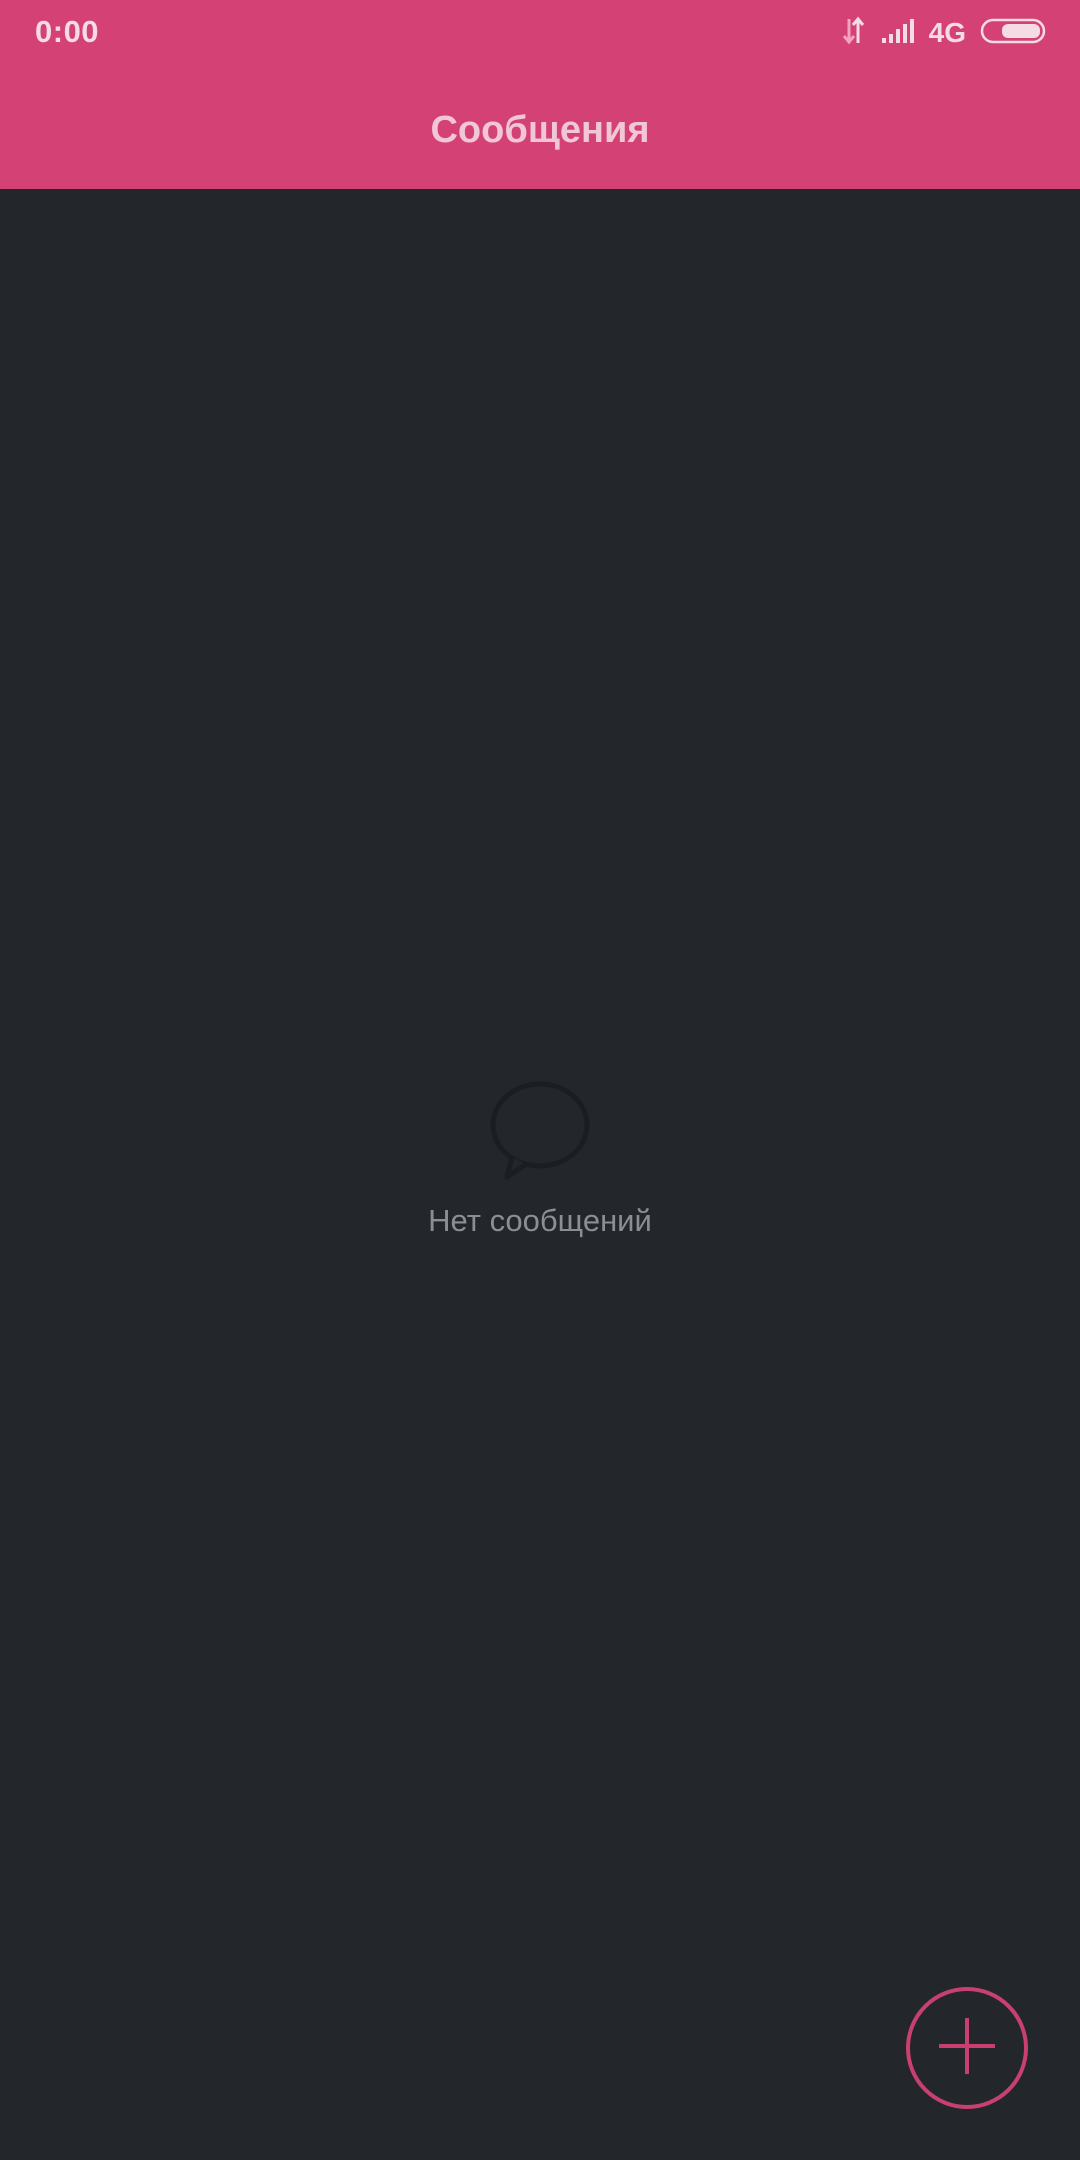 This screenshot has width=1080, height=2160. What do you see at coordinates (540, 130) in the screenshot?
I see `page-title: Сообщения` at bounding box center [540, 130].